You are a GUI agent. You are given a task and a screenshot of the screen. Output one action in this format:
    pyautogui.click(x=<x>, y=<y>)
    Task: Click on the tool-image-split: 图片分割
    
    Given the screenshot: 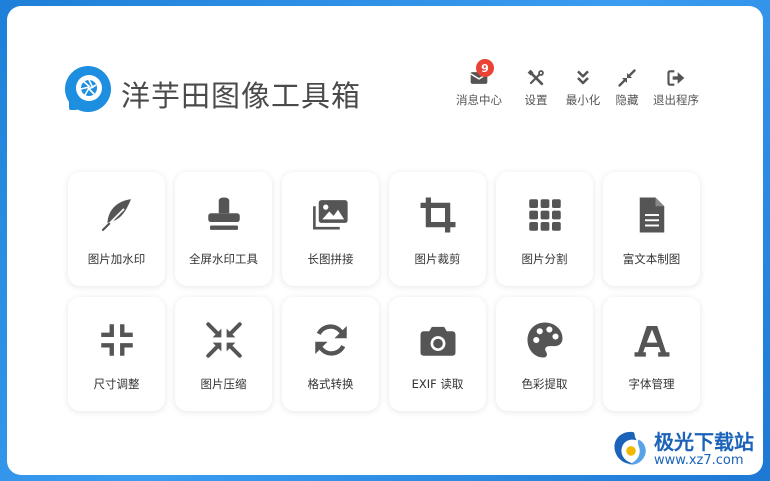 What is the action you would take?
    pyautogui.click(x=544, y=229)
    